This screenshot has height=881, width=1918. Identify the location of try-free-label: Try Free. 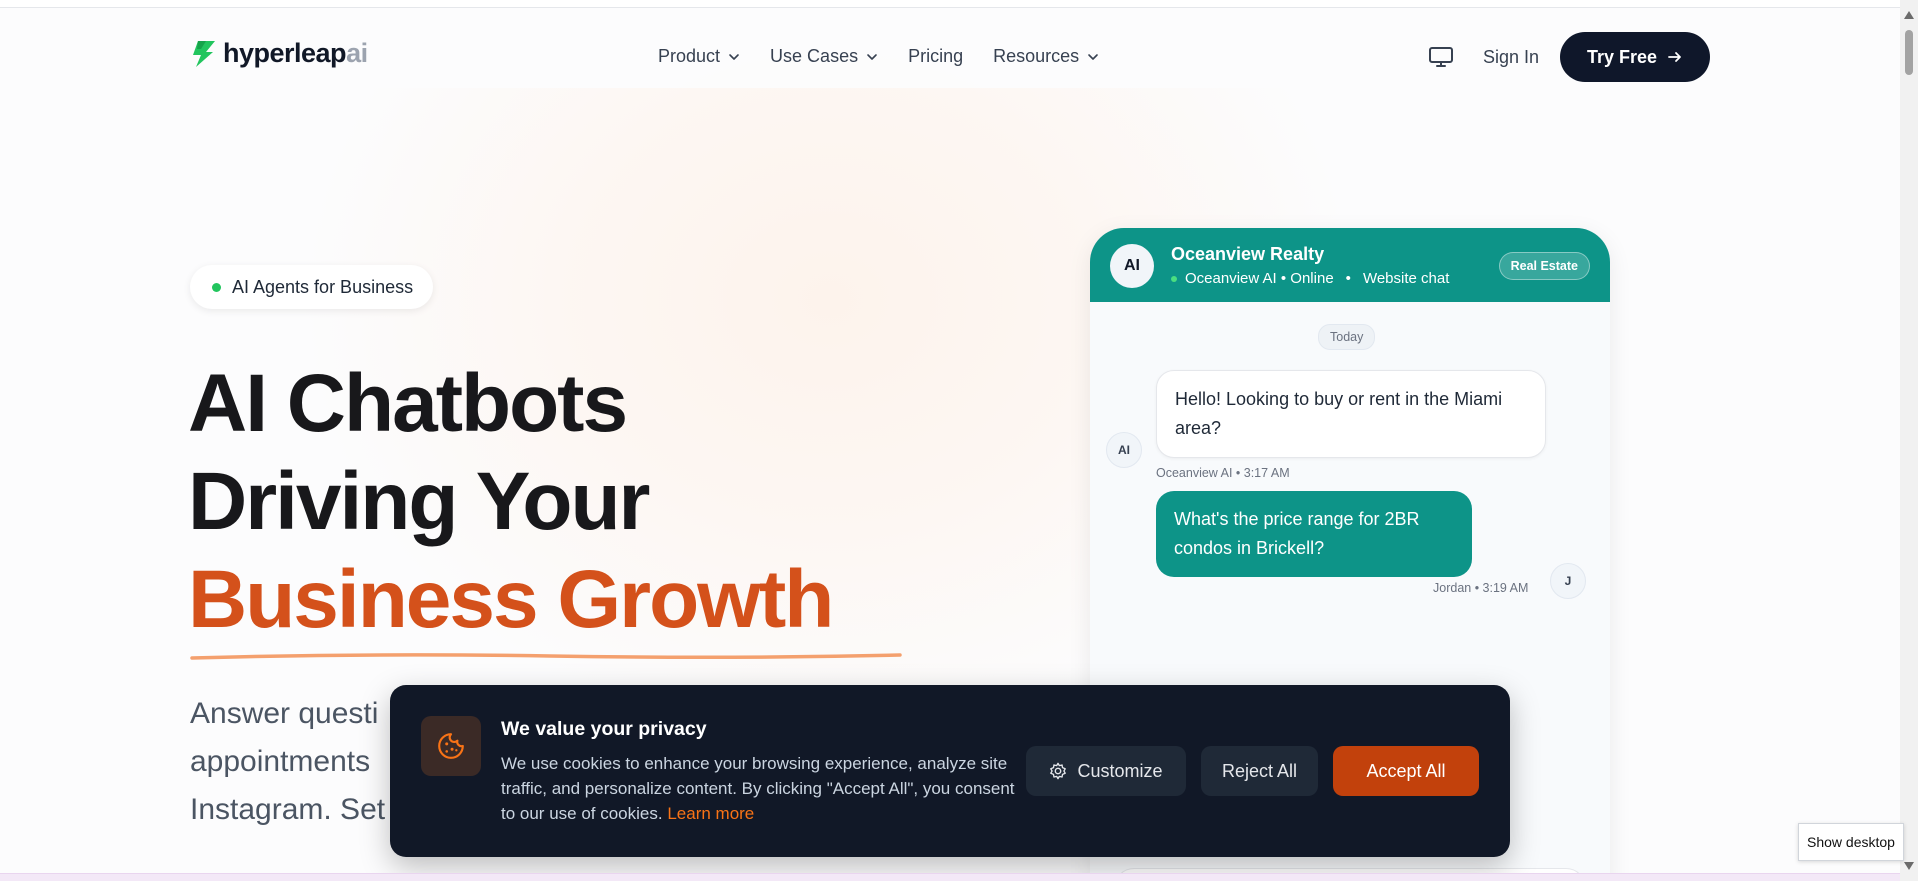
(1622, 56).